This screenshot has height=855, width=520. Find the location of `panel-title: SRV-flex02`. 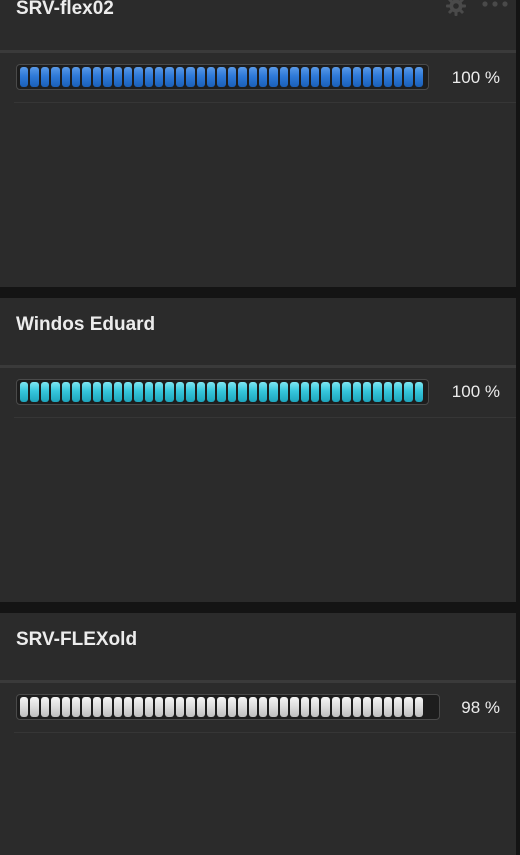

panel-title: SRV-flex02 is located at coordinates (65, 9).